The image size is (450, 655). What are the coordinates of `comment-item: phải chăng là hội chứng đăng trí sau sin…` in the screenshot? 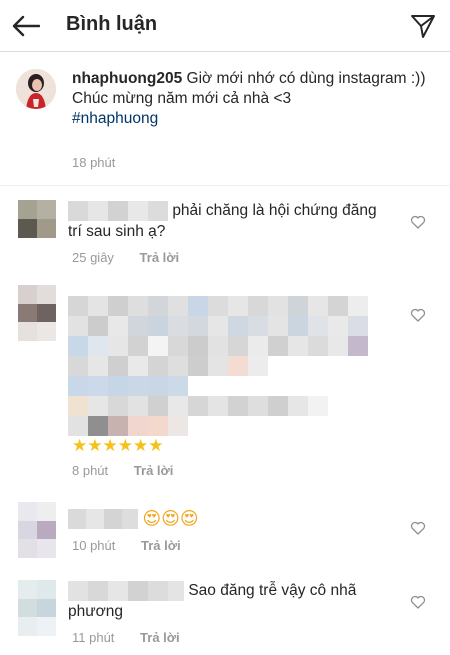 It's located at (225, 231).